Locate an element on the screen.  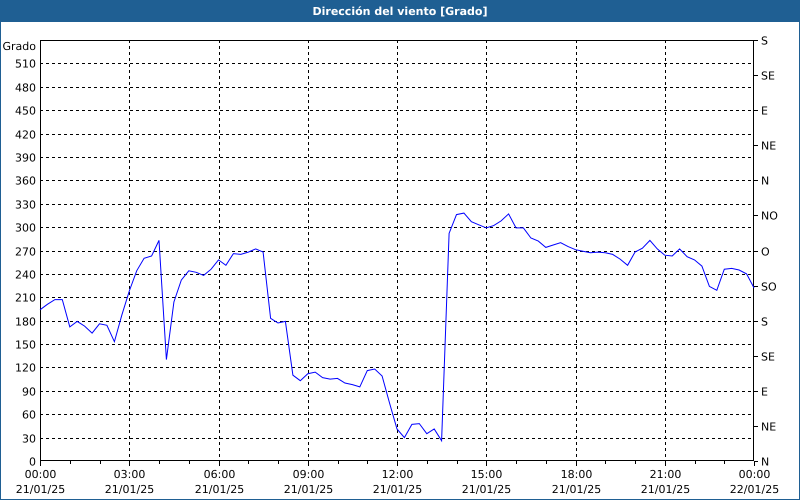
axis-tick-label: NO is located at coordinates (769, 216).